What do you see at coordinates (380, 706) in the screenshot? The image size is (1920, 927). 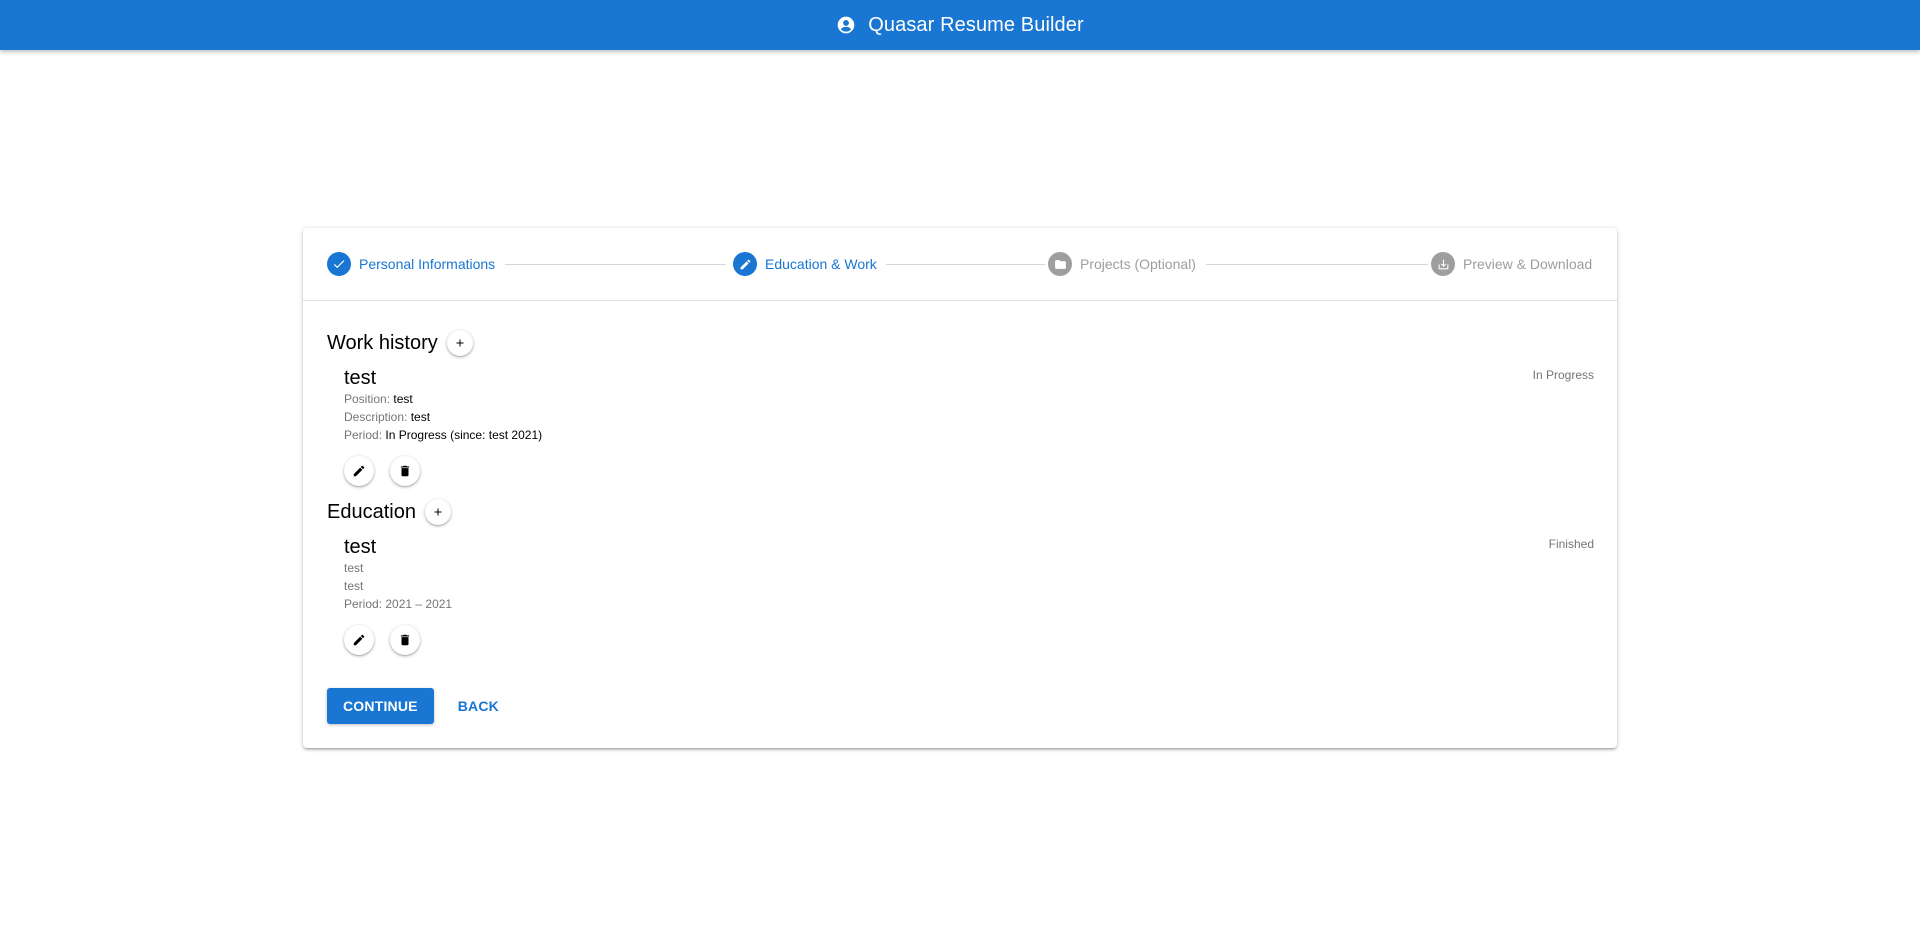 I see `continue-button: CONTINUE` at bounding box center [380, 706].